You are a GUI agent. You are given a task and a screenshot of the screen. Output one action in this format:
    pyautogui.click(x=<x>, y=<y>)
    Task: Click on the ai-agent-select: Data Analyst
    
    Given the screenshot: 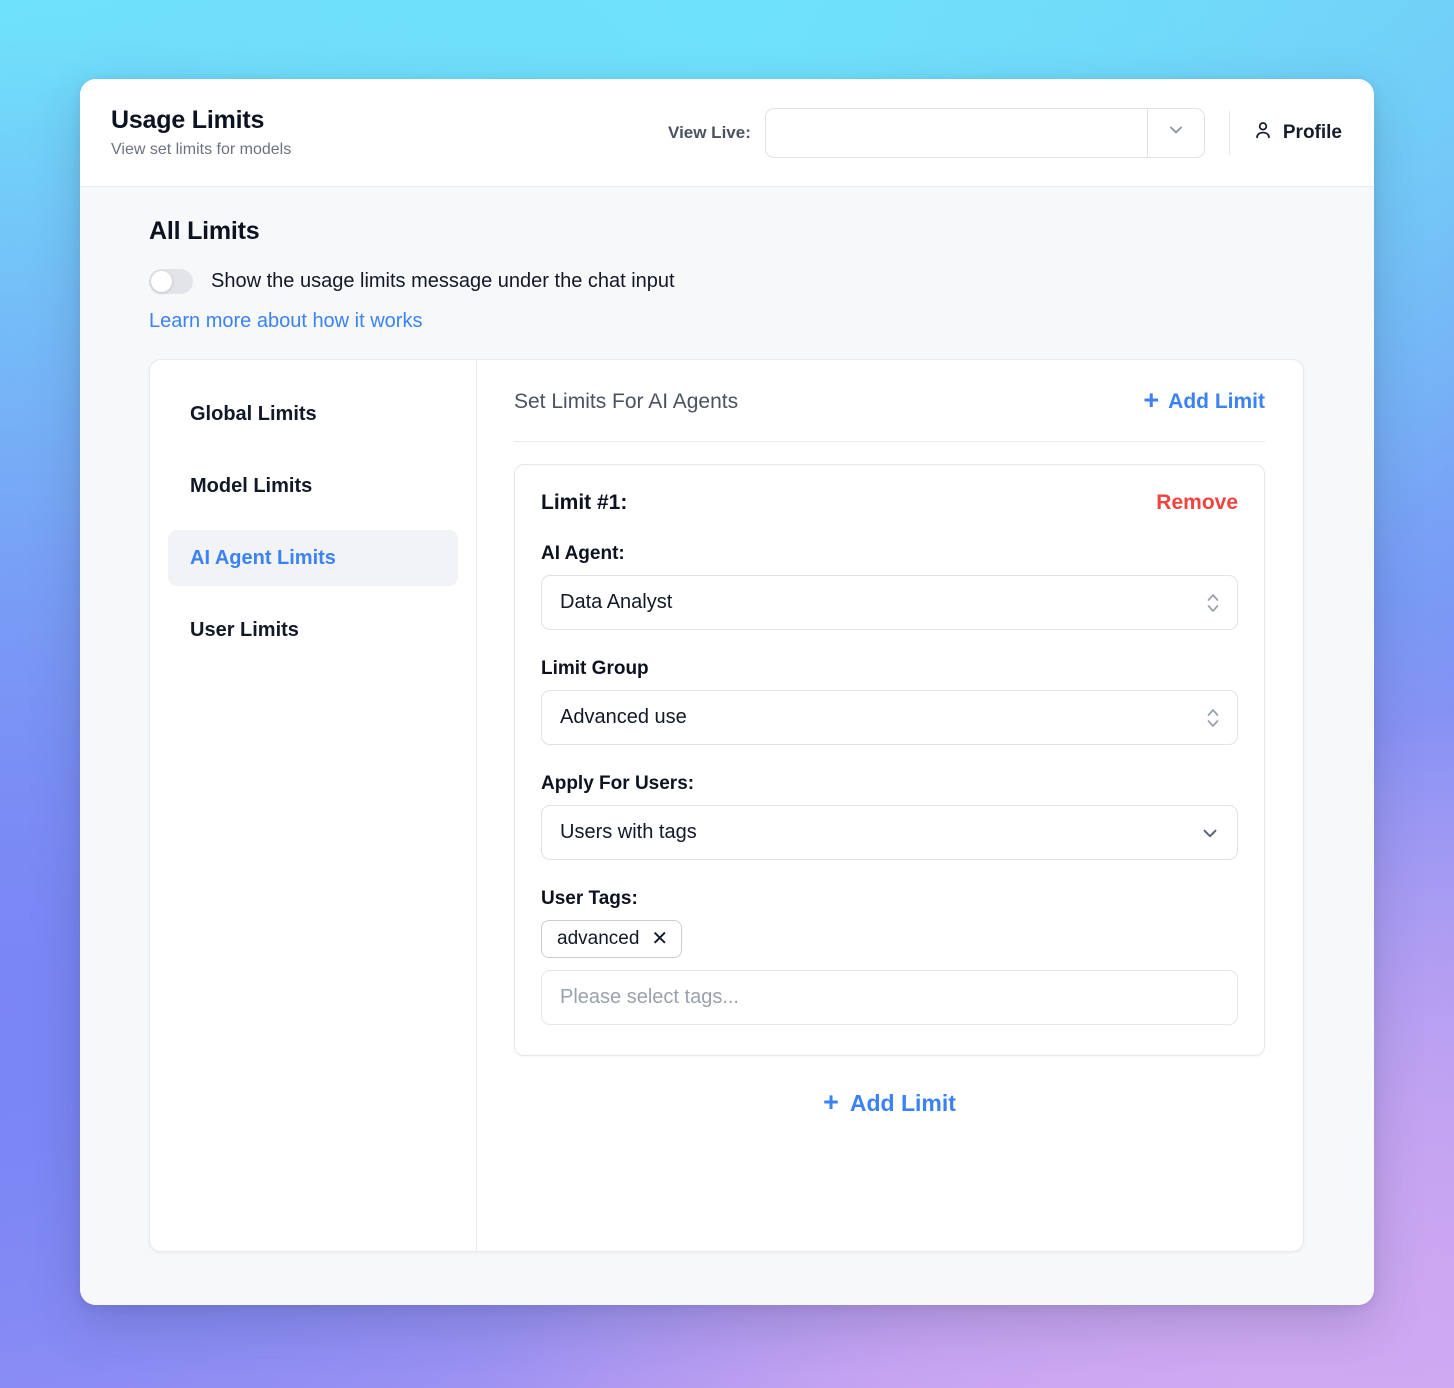 What is the action you would take?
    pyautogui.click(x=889, y=602)
    